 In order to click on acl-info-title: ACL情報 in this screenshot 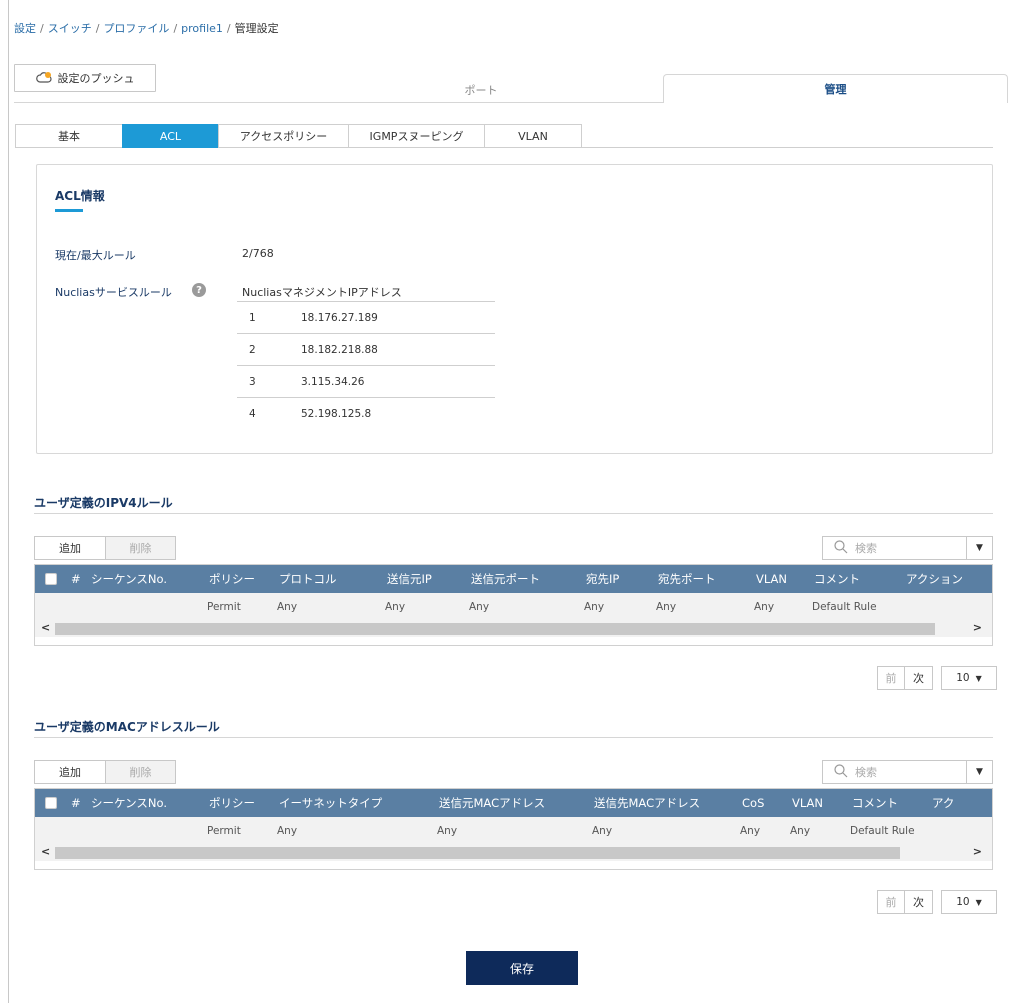, I will do `click(80, 196)`.